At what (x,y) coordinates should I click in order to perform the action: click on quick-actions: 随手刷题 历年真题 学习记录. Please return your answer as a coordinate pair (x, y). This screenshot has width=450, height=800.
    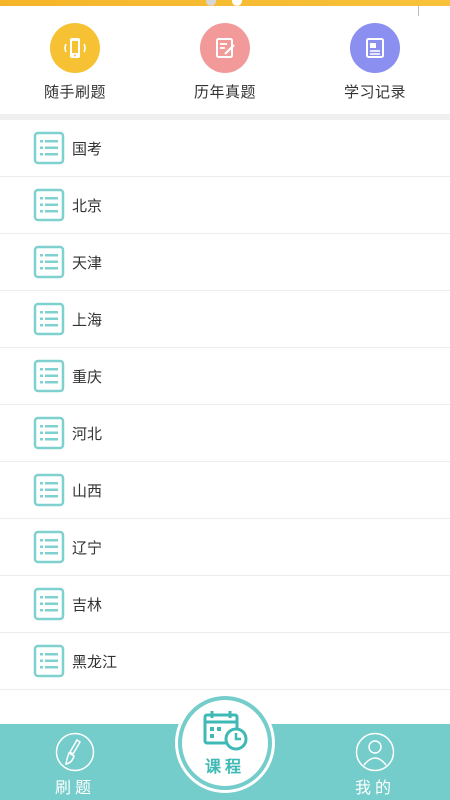
    Looking at the image, I should click on (225, 62).